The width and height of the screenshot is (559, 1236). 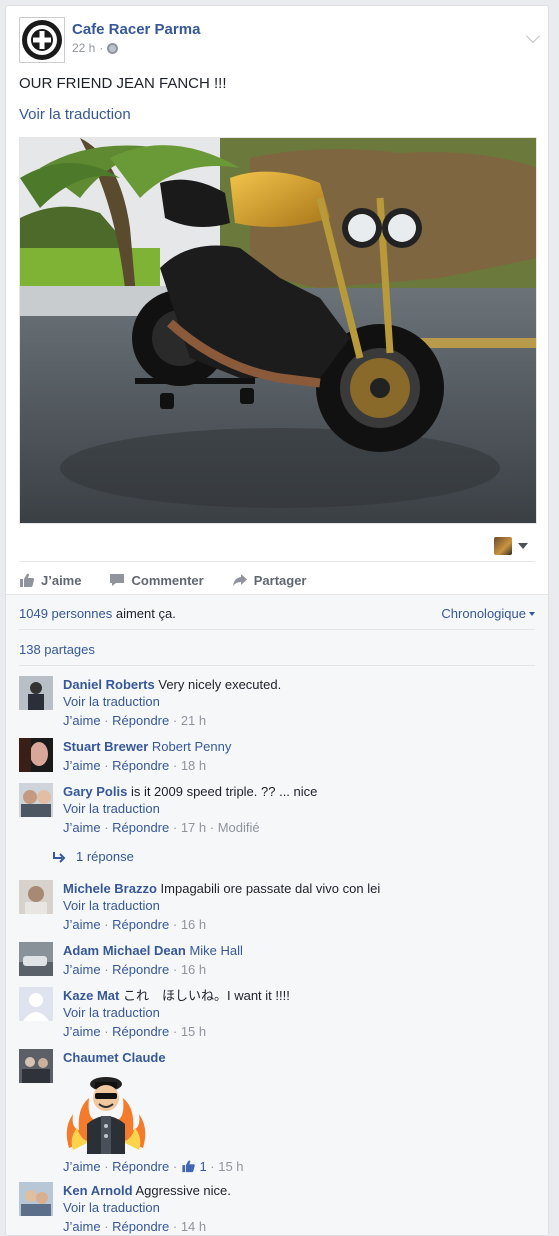 What do you see at coordinates (109, 684) in the screenshot?
I see `comment-author-link: Daniel Roberts` at bounding box center [109, 684].